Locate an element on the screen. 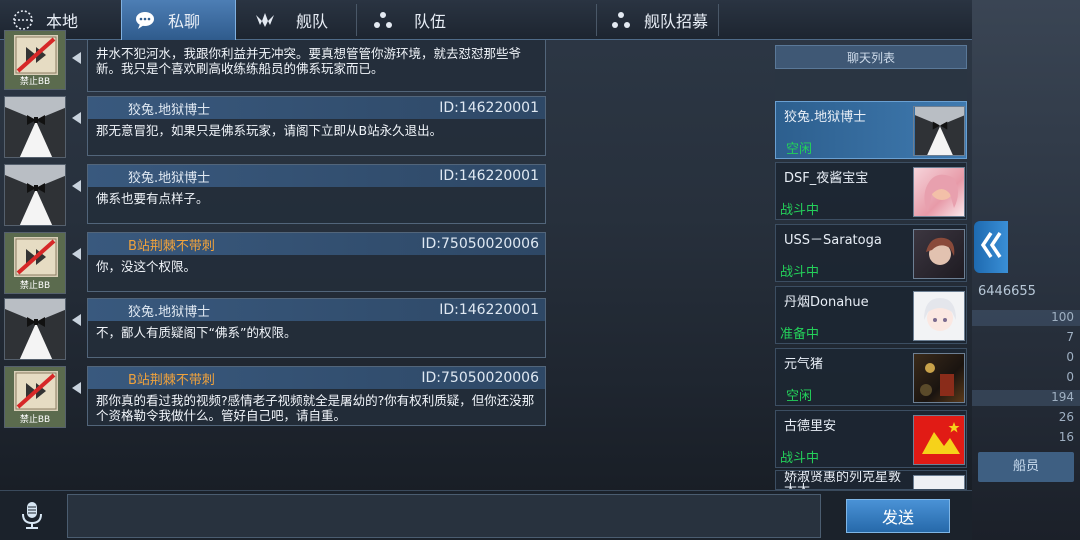 The width and height of the screenshot is (1080, 540). chat-list-item-name: 狡兔.地狱博士 is located at coordinates (825, 117).